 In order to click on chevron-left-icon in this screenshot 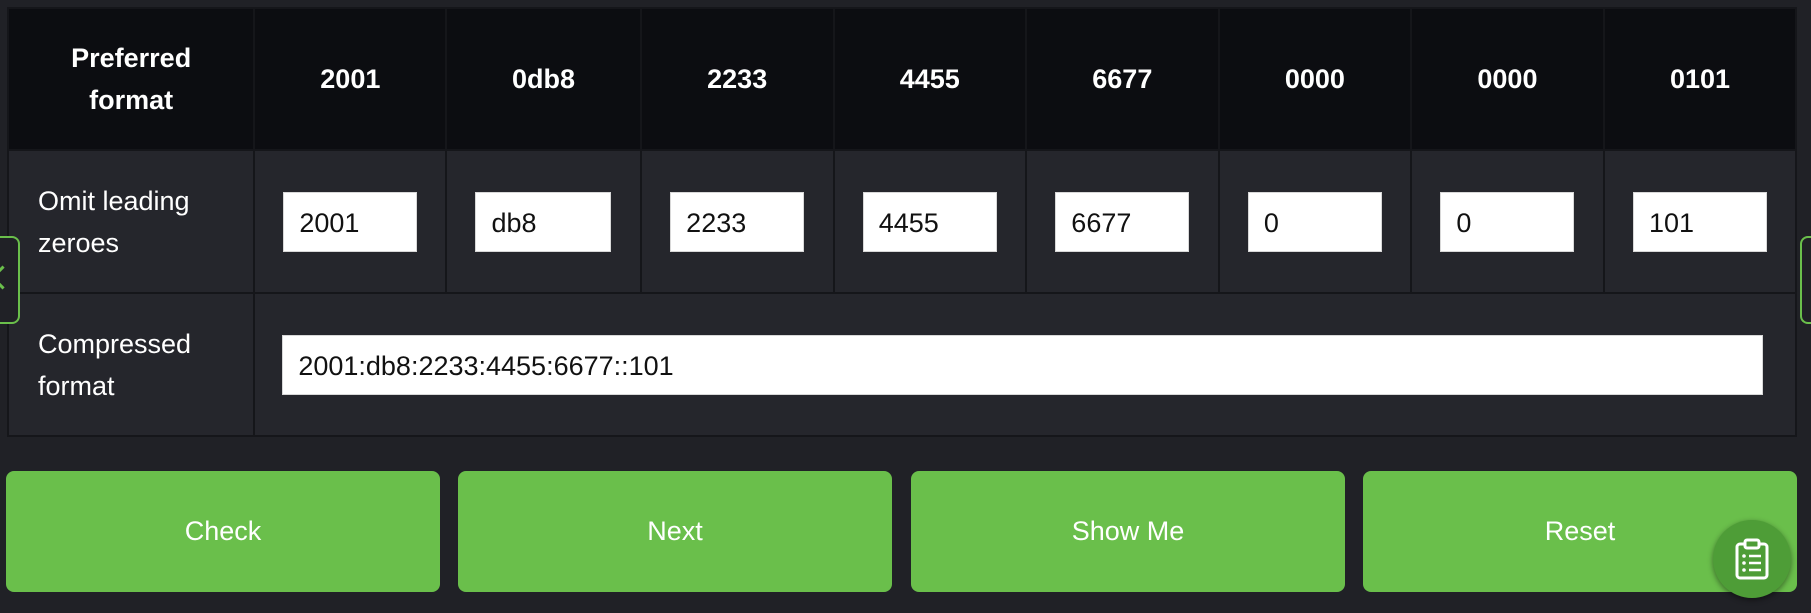, I will do `click(7, 277)`.